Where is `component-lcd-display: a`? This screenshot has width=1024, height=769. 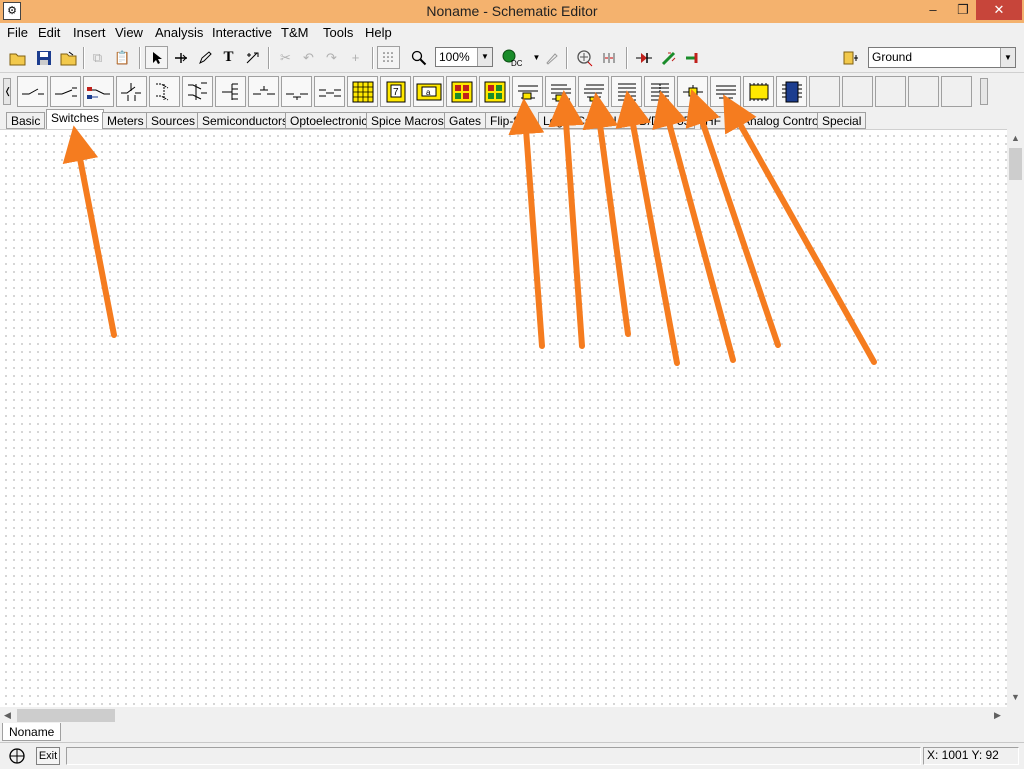
component-lcd-display: a is located at coordinates (428, 91).